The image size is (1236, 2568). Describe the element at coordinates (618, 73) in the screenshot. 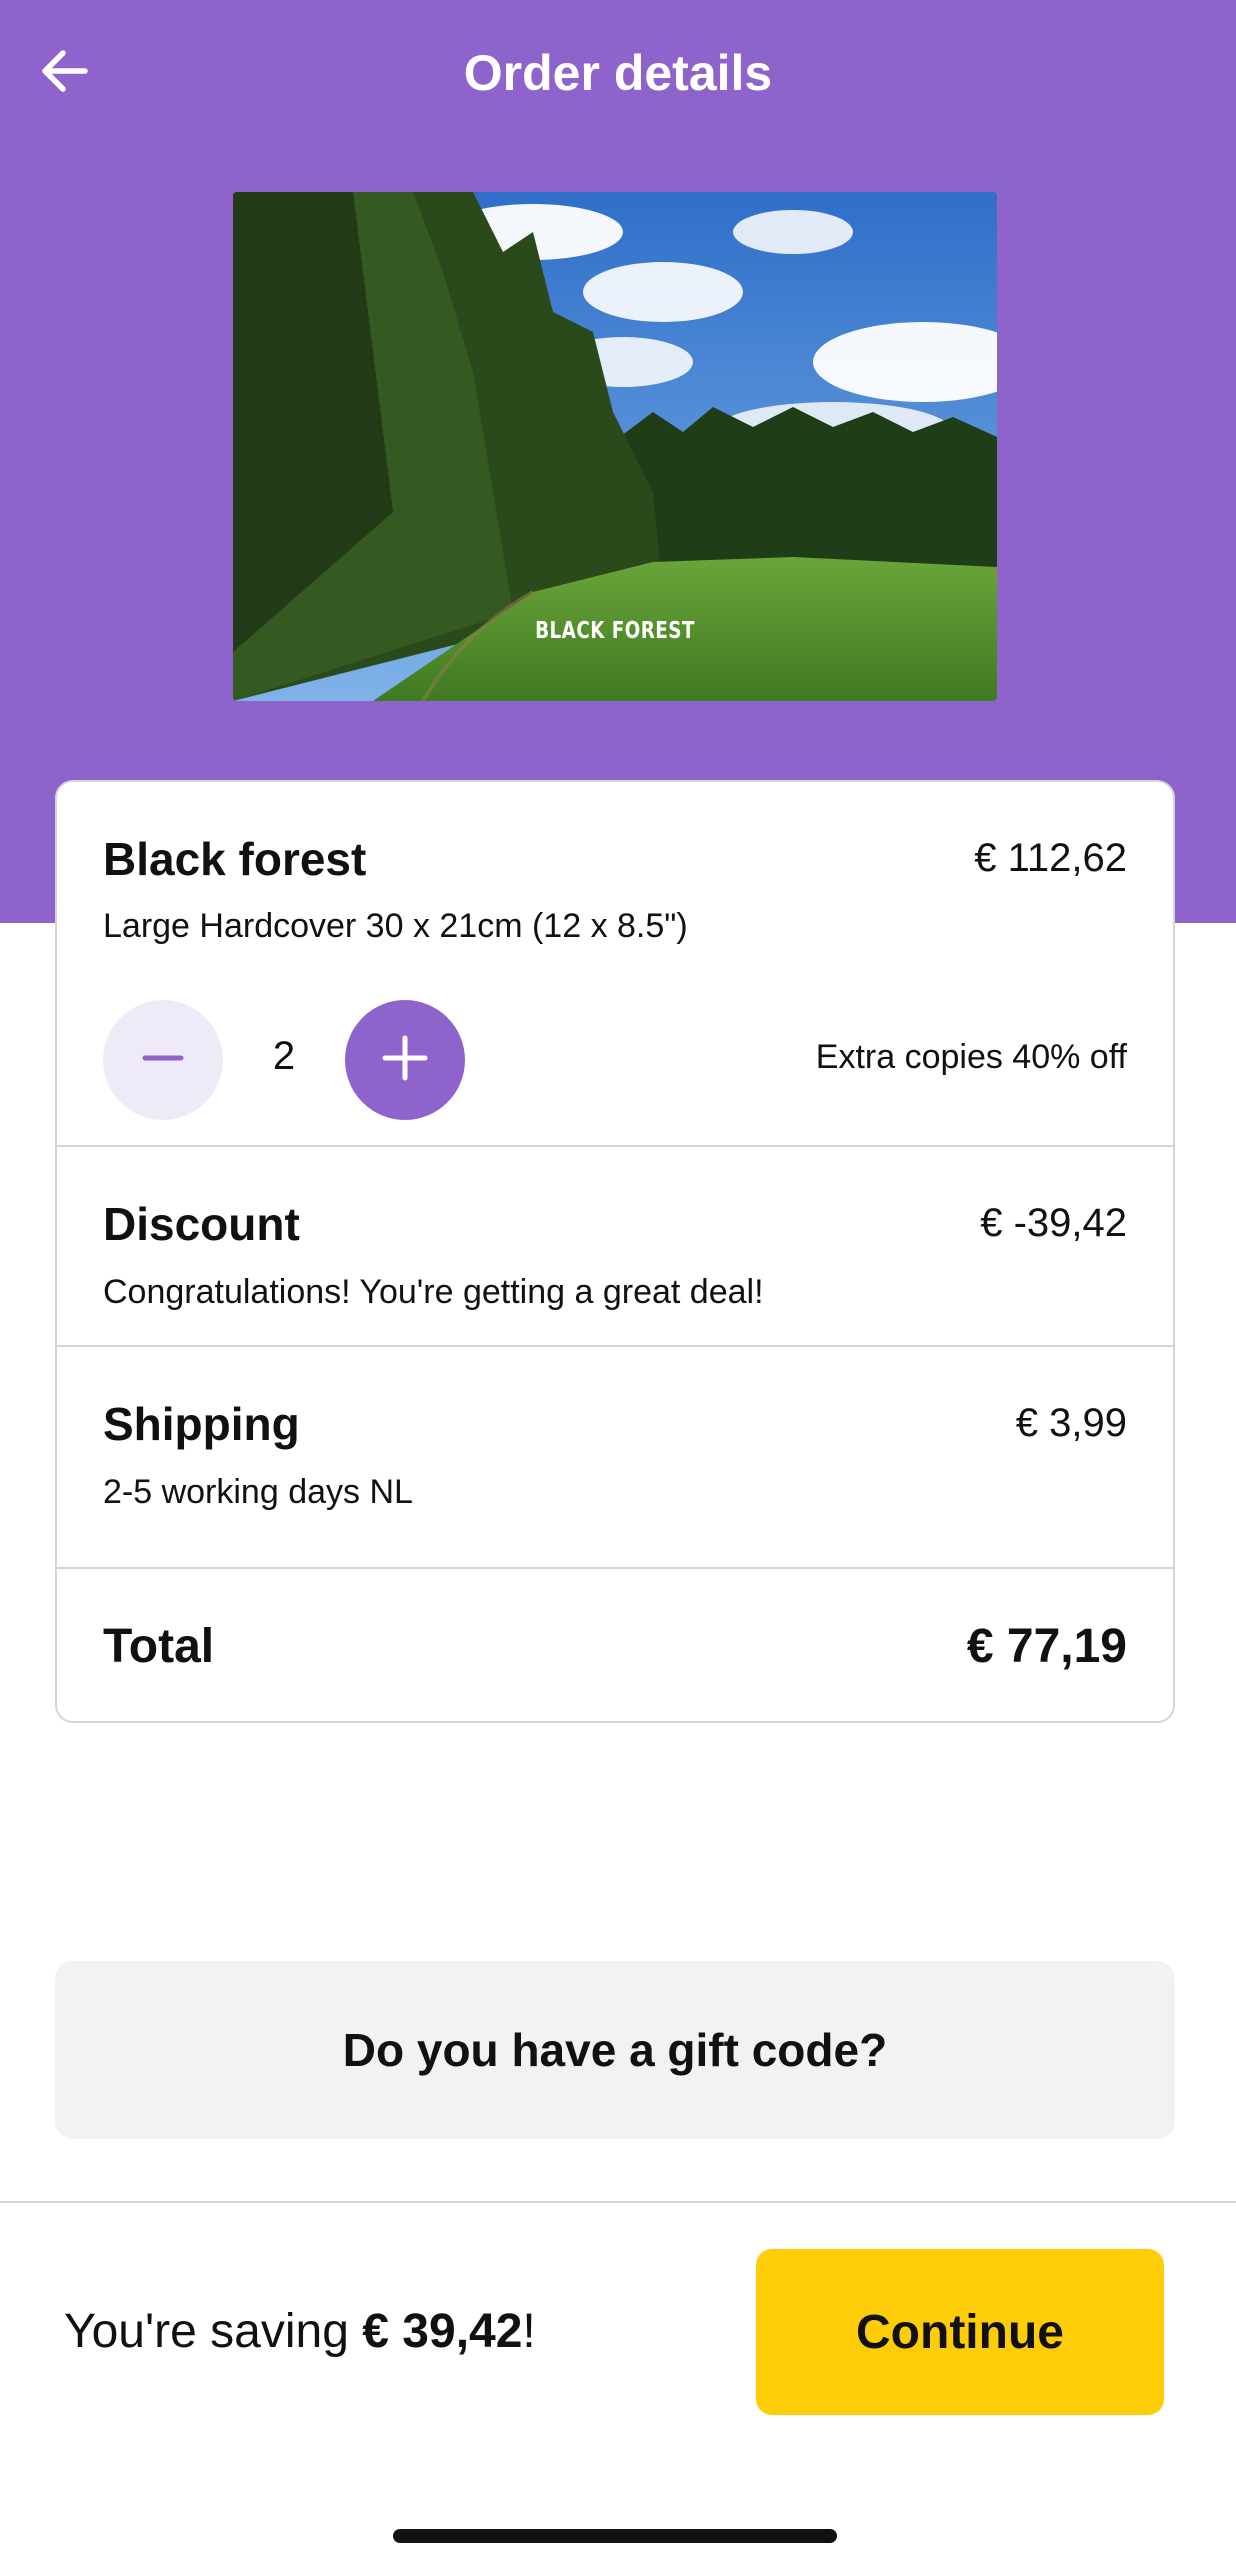

I see `page-title: Order details` at that location.